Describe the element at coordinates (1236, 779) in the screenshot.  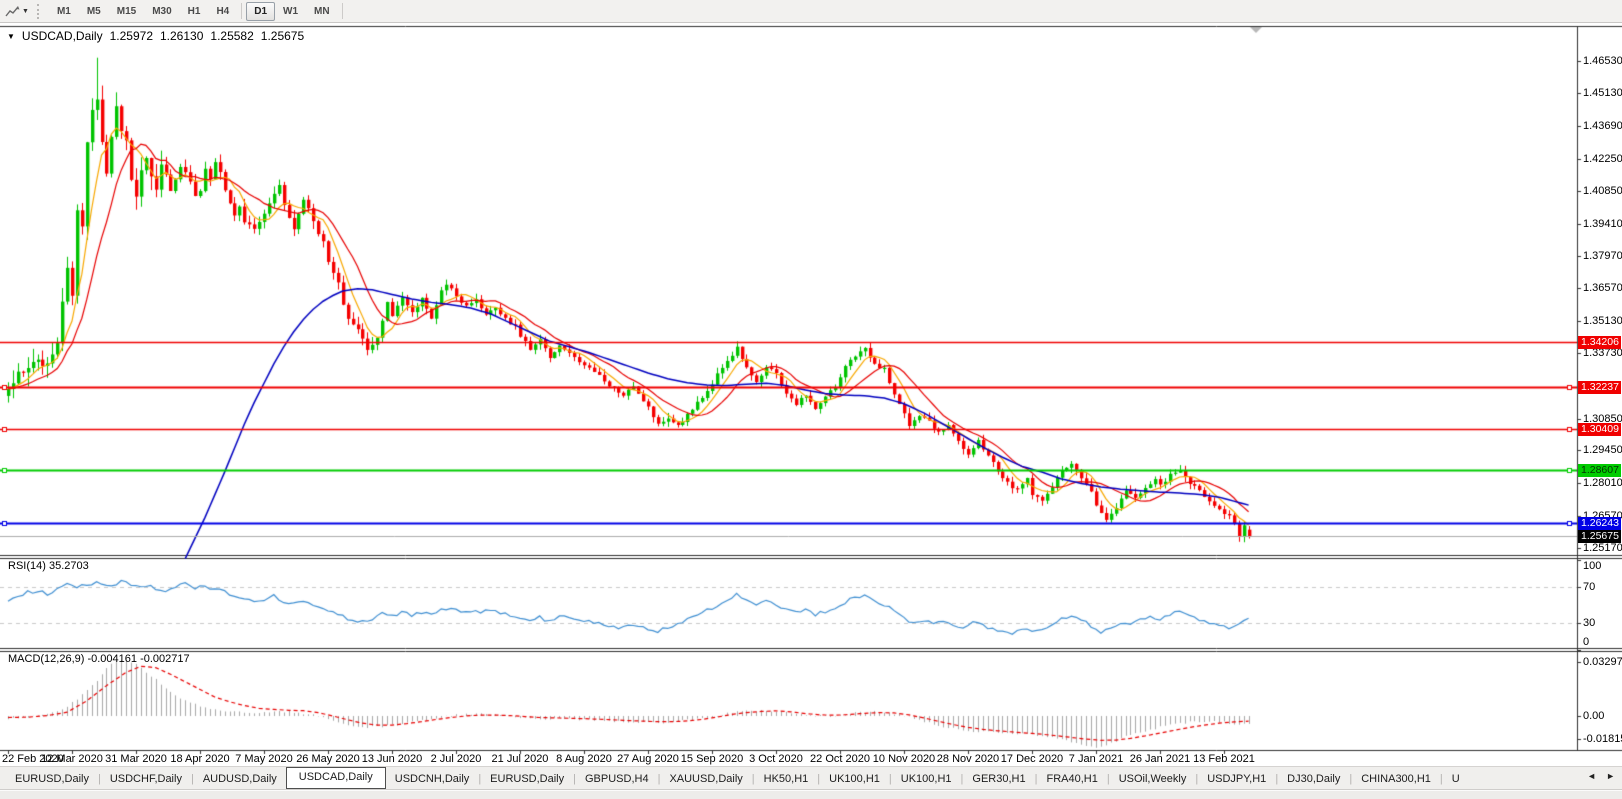
I see `tab-usdjpy-h1: USDJPY,H1` at that location.